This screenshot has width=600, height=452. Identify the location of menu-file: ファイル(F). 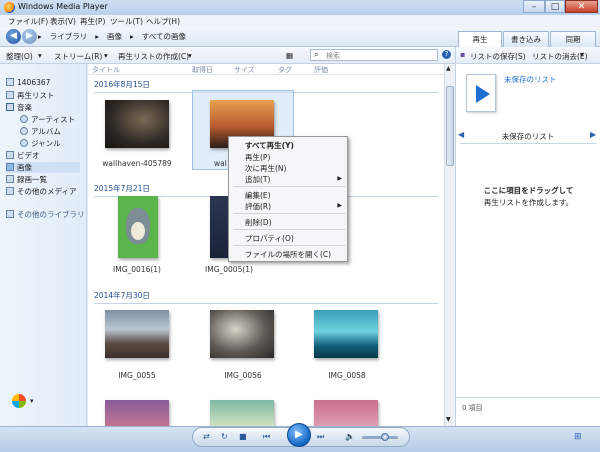
(28, 21).